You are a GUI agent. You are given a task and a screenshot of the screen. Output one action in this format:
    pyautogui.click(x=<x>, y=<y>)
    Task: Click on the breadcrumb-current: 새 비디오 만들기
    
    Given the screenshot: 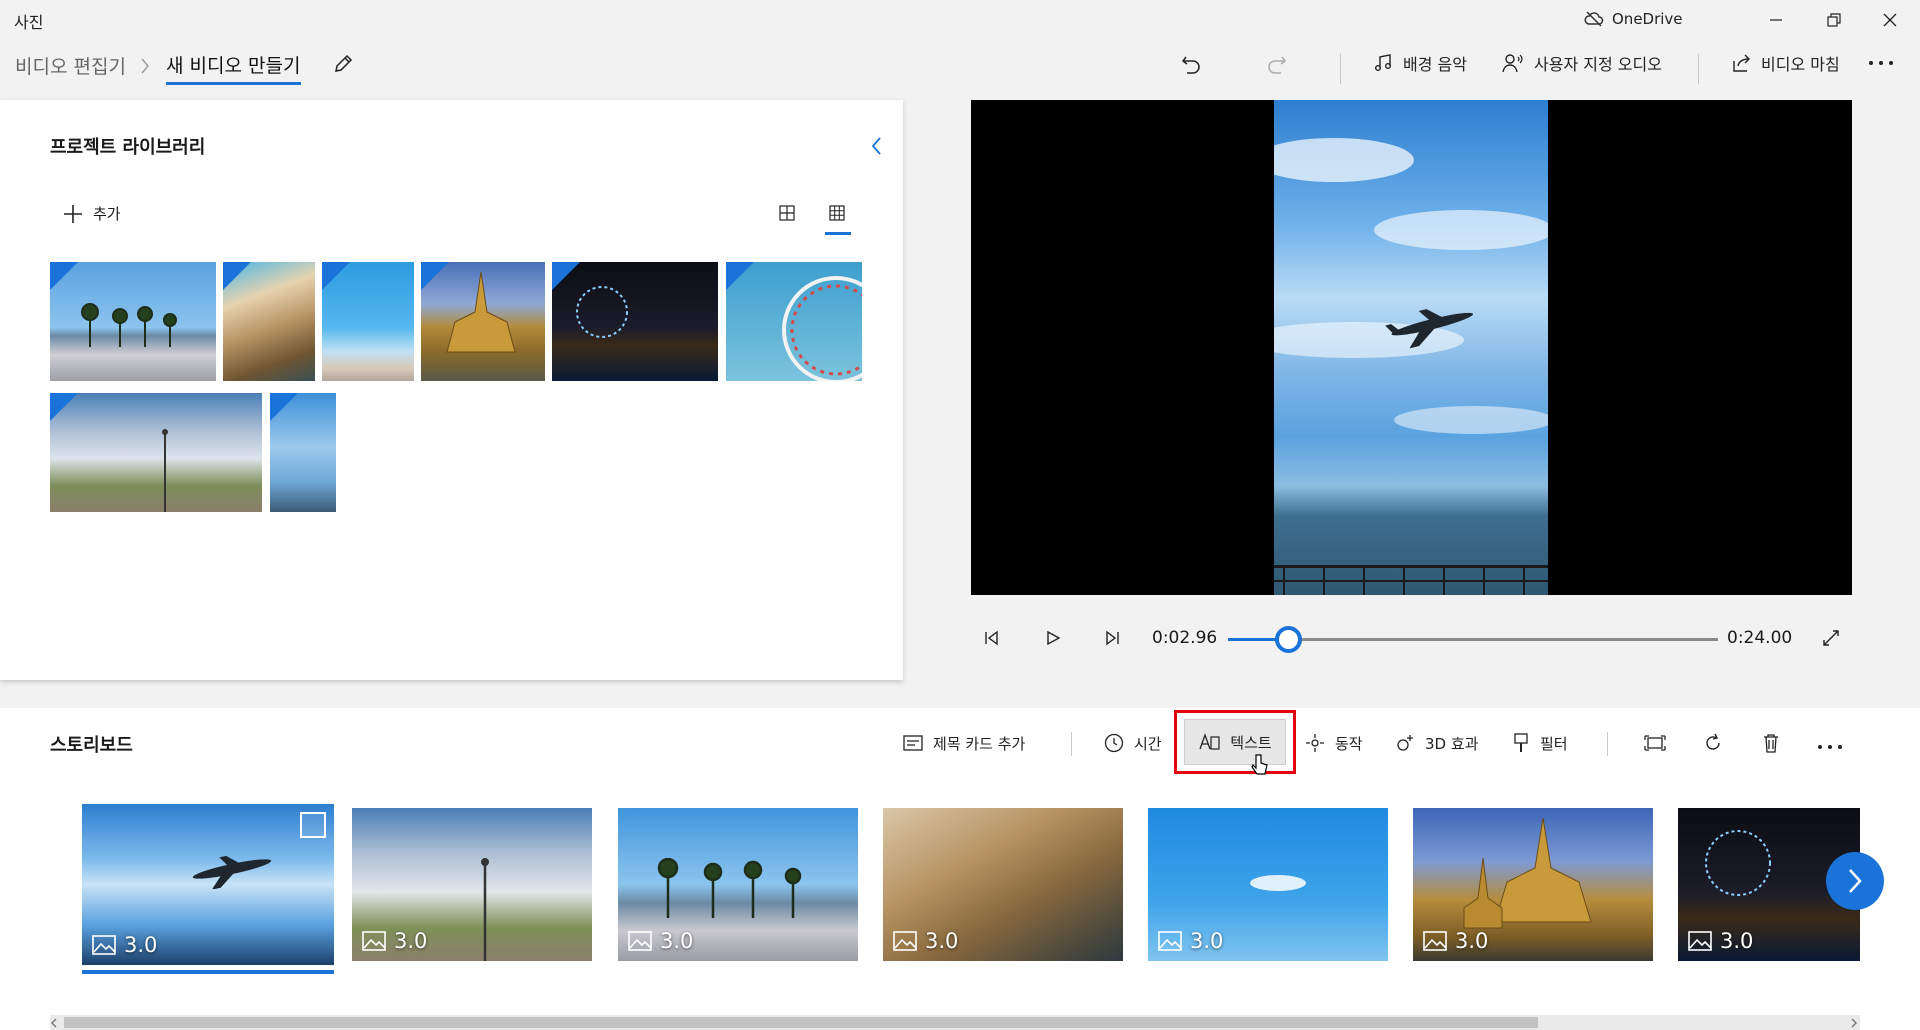 What is the action you would take?
    pyautogui.click(x=233, y=66)
    